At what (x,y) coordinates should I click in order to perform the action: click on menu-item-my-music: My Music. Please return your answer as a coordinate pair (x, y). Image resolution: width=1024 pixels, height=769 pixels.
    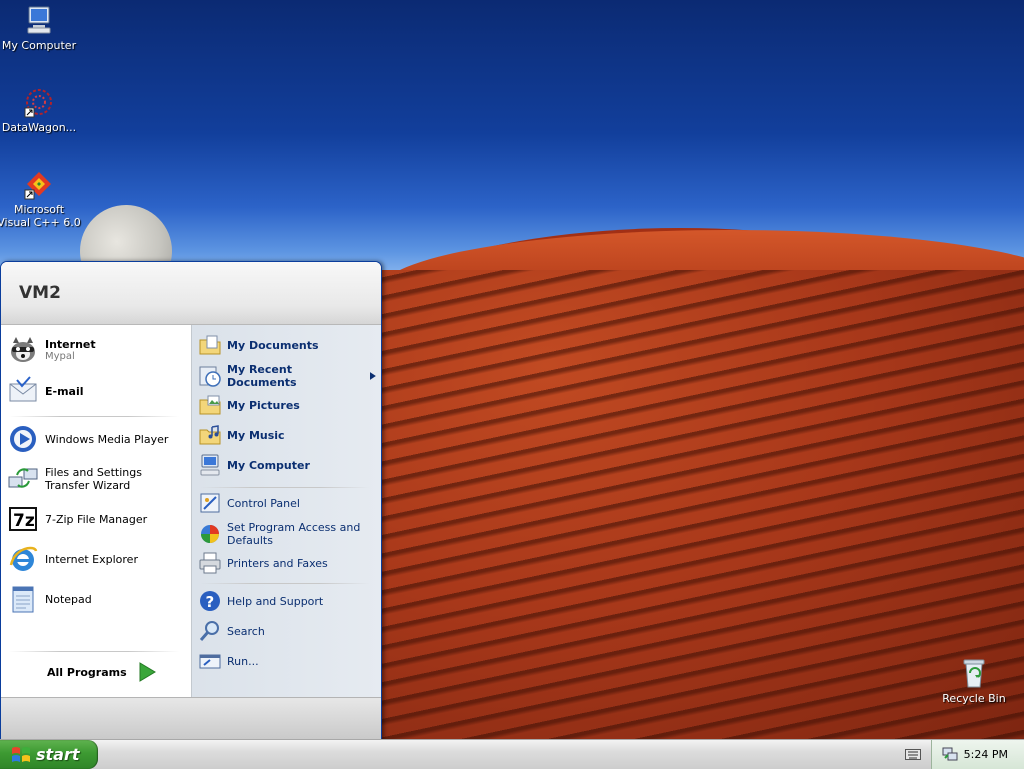
    Looking at the image, I should click on (287, 435).